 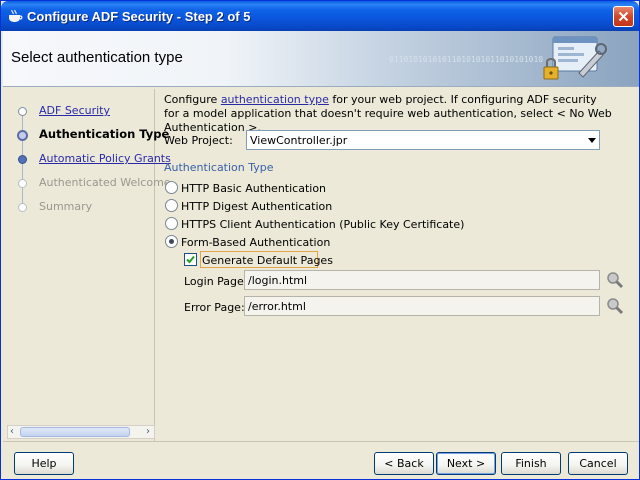 I want to click on web-project-label: Web Project:, so click(x=198, y=140).